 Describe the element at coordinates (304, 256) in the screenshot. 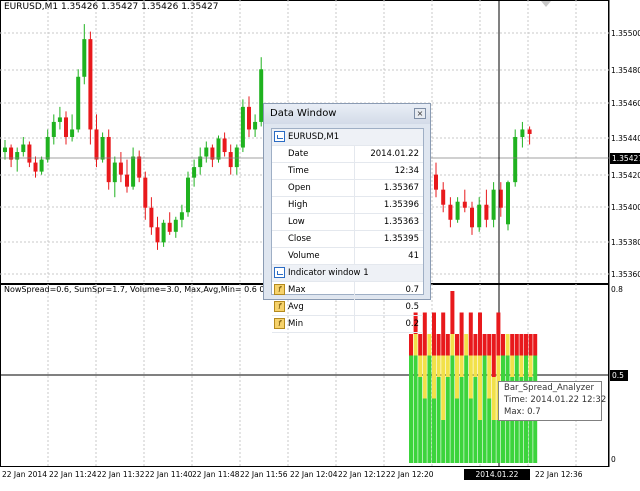

I see `data-window-row-label: Volume` at that location.